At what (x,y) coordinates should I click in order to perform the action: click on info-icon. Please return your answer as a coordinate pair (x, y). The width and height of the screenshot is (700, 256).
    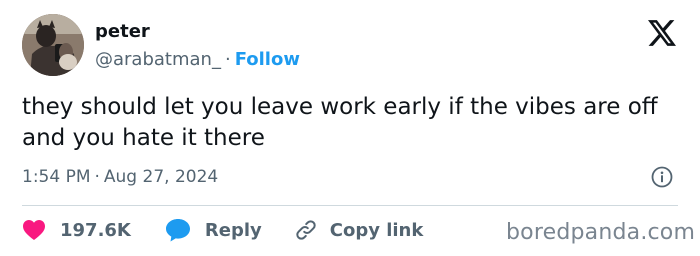
    Looking at the image, I should click on (662, 177).